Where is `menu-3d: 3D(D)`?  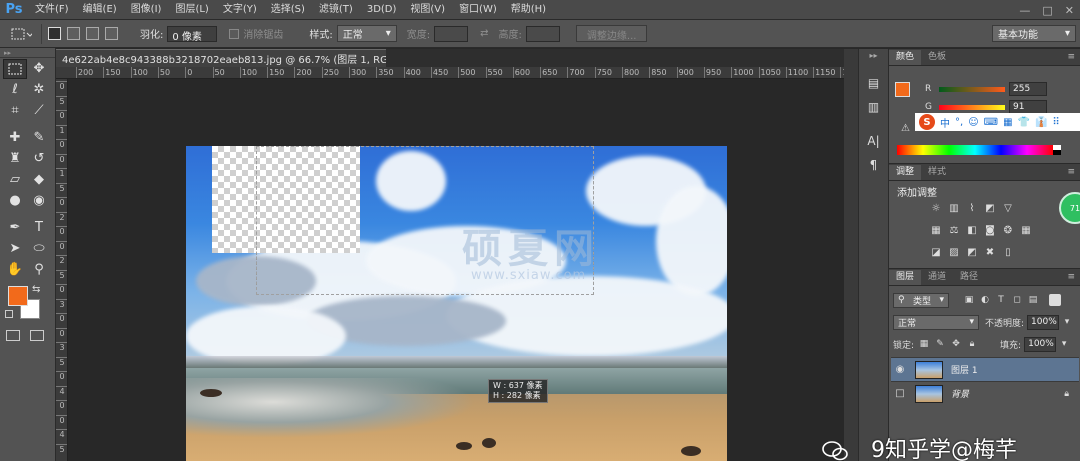
menu-3d: 3D(D) is located at coordinates (382, 10).